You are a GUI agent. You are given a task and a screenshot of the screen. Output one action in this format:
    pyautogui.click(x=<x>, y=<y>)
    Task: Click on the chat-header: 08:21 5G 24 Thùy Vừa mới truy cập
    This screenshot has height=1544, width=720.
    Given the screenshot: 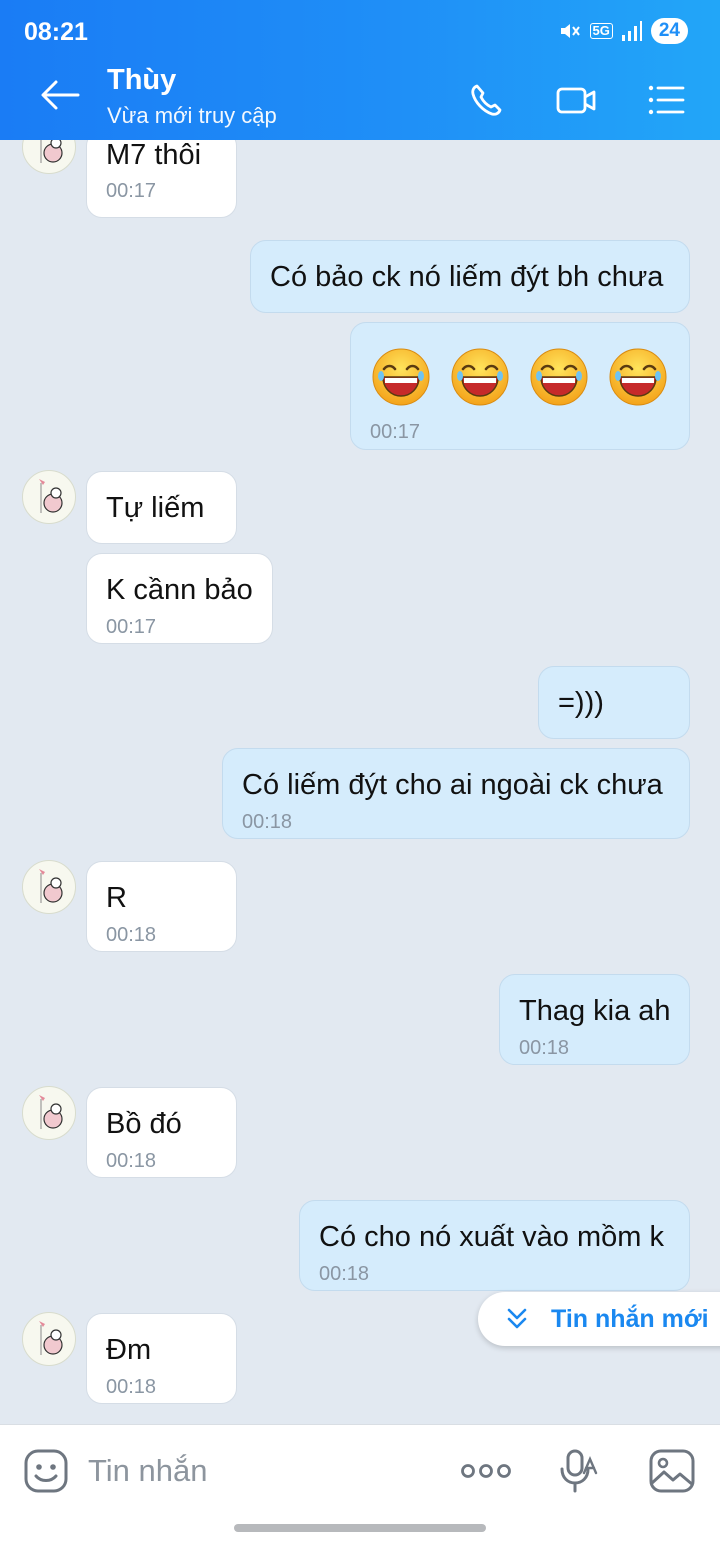 What is the action you would take?
    pyautogui.click(x=360, y=70)
    